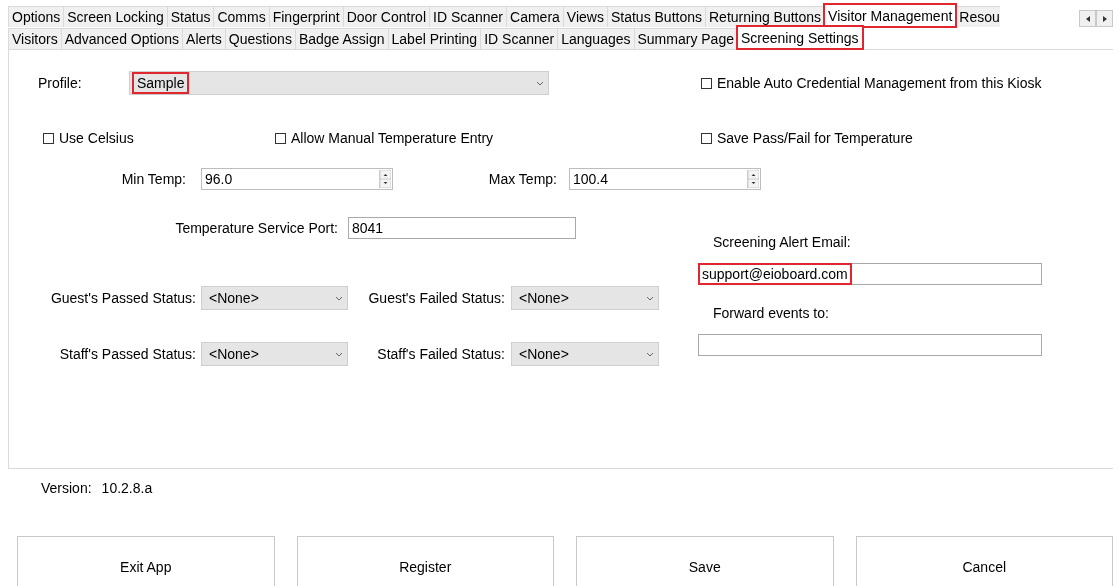 This screenshot has height=586, width=1113. Describe the element at coordinates (297, 179) in the screenshot. I see `number-spinner: 96.0` at that location.